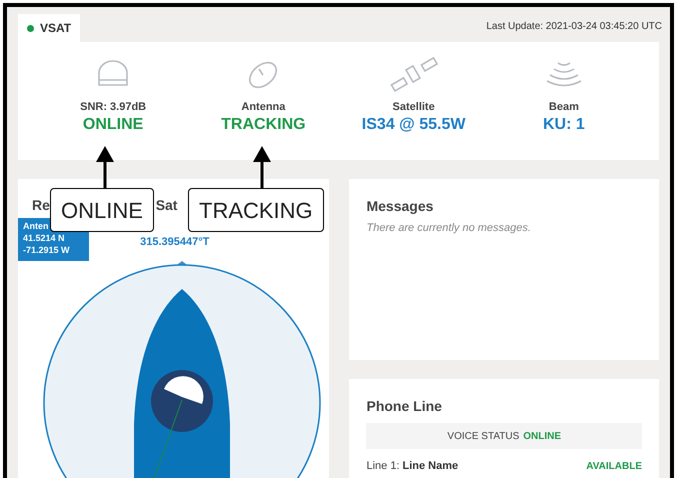  I want to click on vsat-tab: VSAT, so click(49, 28).